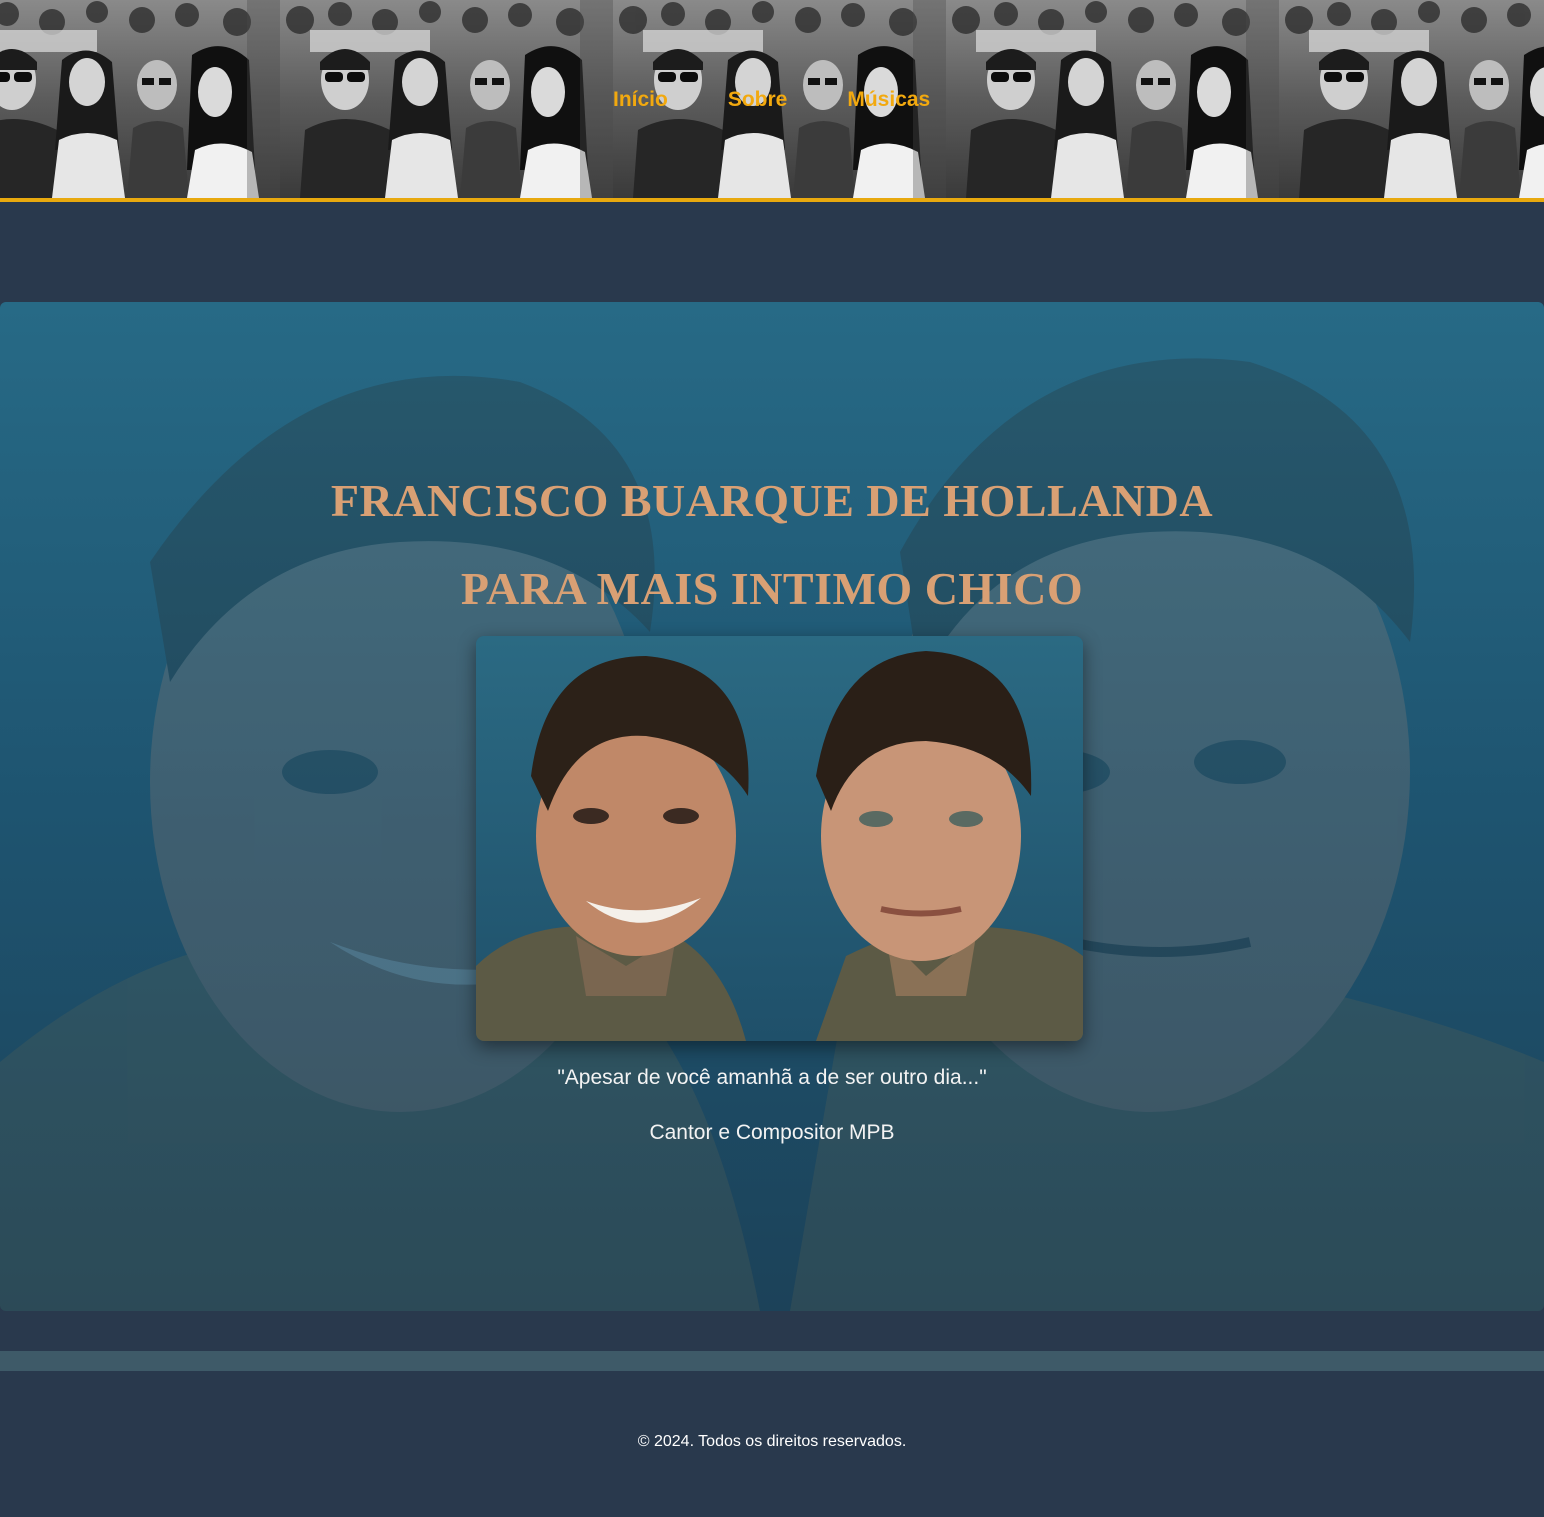 This screenshot has width=1544, height=1517. I want to click on main-nav: Início Sobre Músicas, so click(771, 100).